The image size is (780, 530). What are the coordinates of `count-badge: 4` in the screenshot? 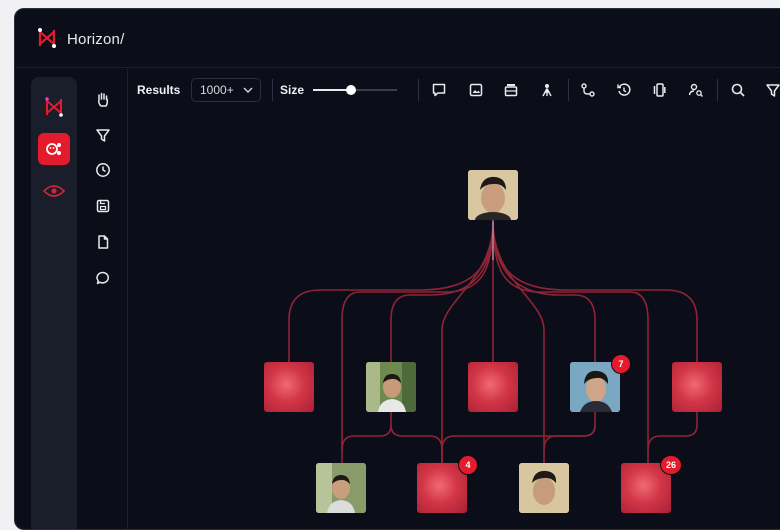 It's located at (468, 465).